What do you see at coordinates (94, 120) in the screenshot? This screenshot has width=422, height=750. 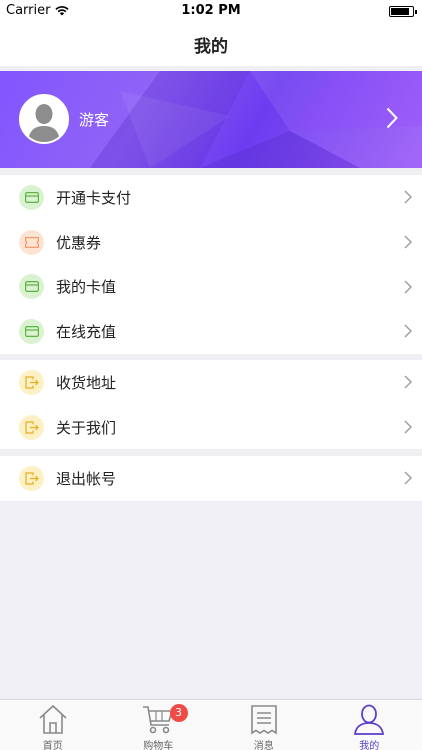 I see `username-label: 游客` at bounding box center [94, 120].